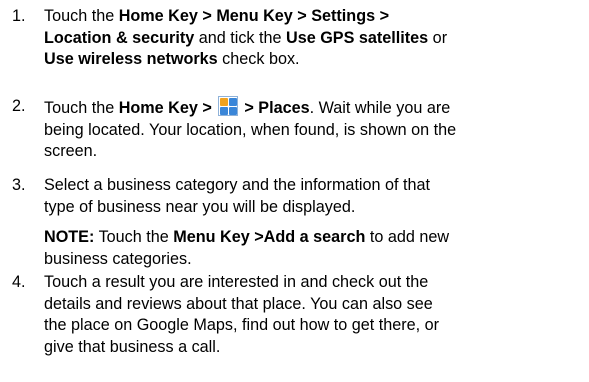 This screenshot has width=589, height=382. What do you see at coordinates (165, 108) in the screenshot?
I see `bold-text-run: Home Key >` at bounding box center [165, 108].